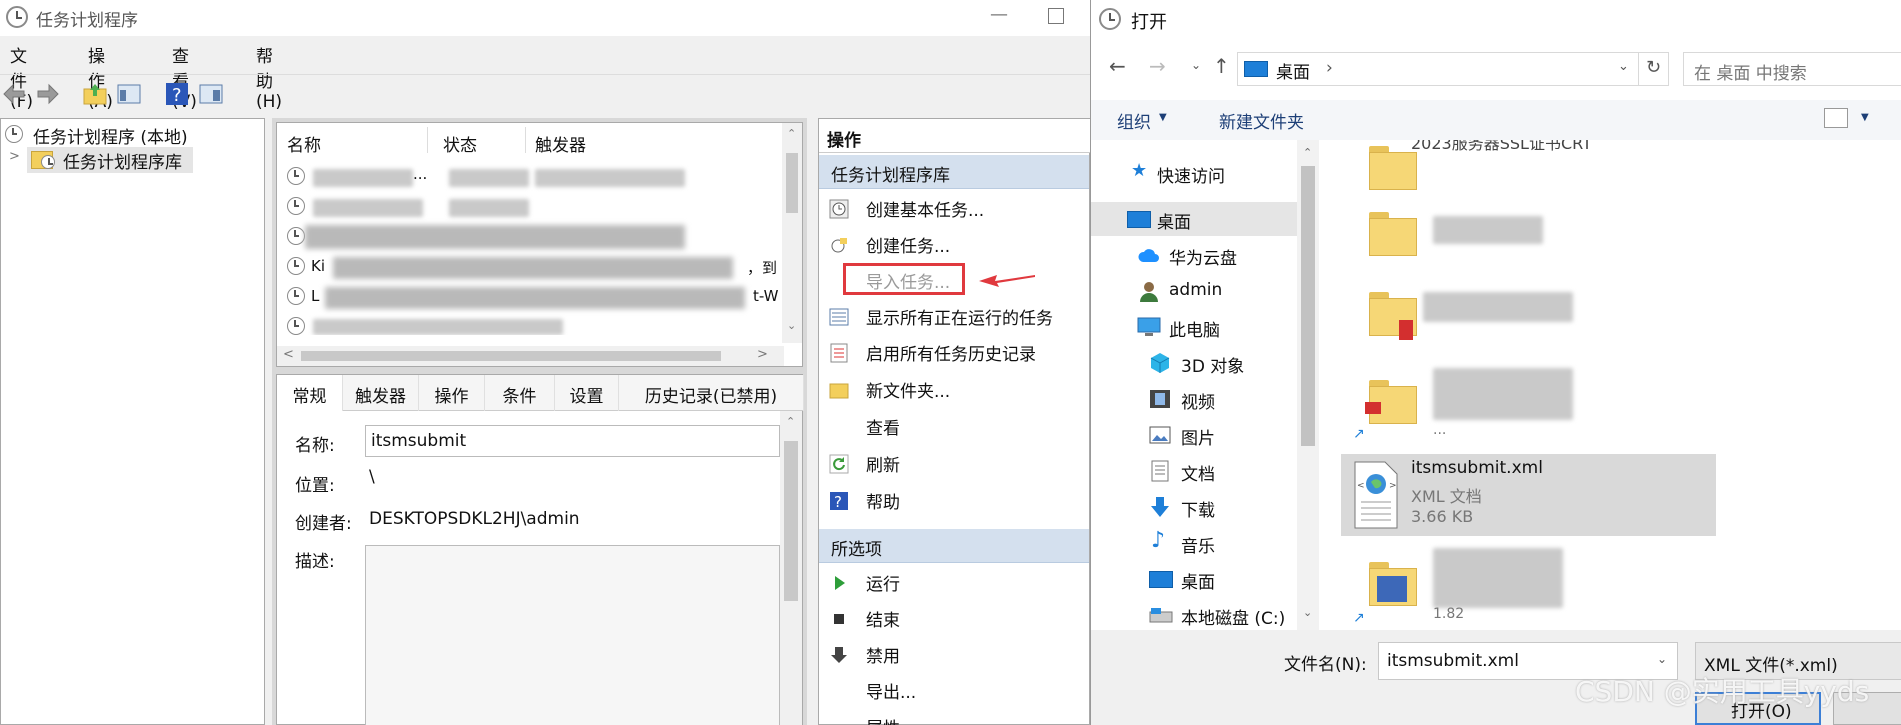 Image resolution: width=1901 pixels, height=725 pixels. I want to click on up-folder-icon, so click(95, 94).